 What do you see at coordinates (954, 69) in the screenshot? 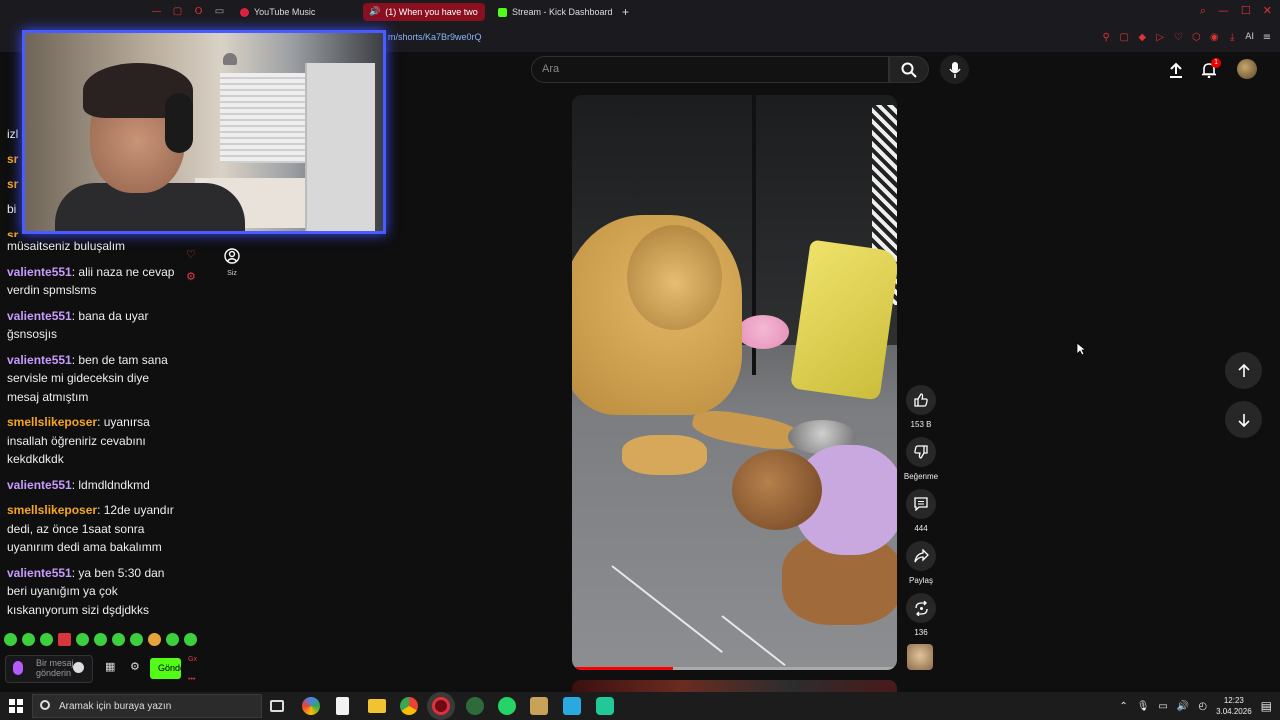
I see `voice-search-button` at bounding box center [954, 69].